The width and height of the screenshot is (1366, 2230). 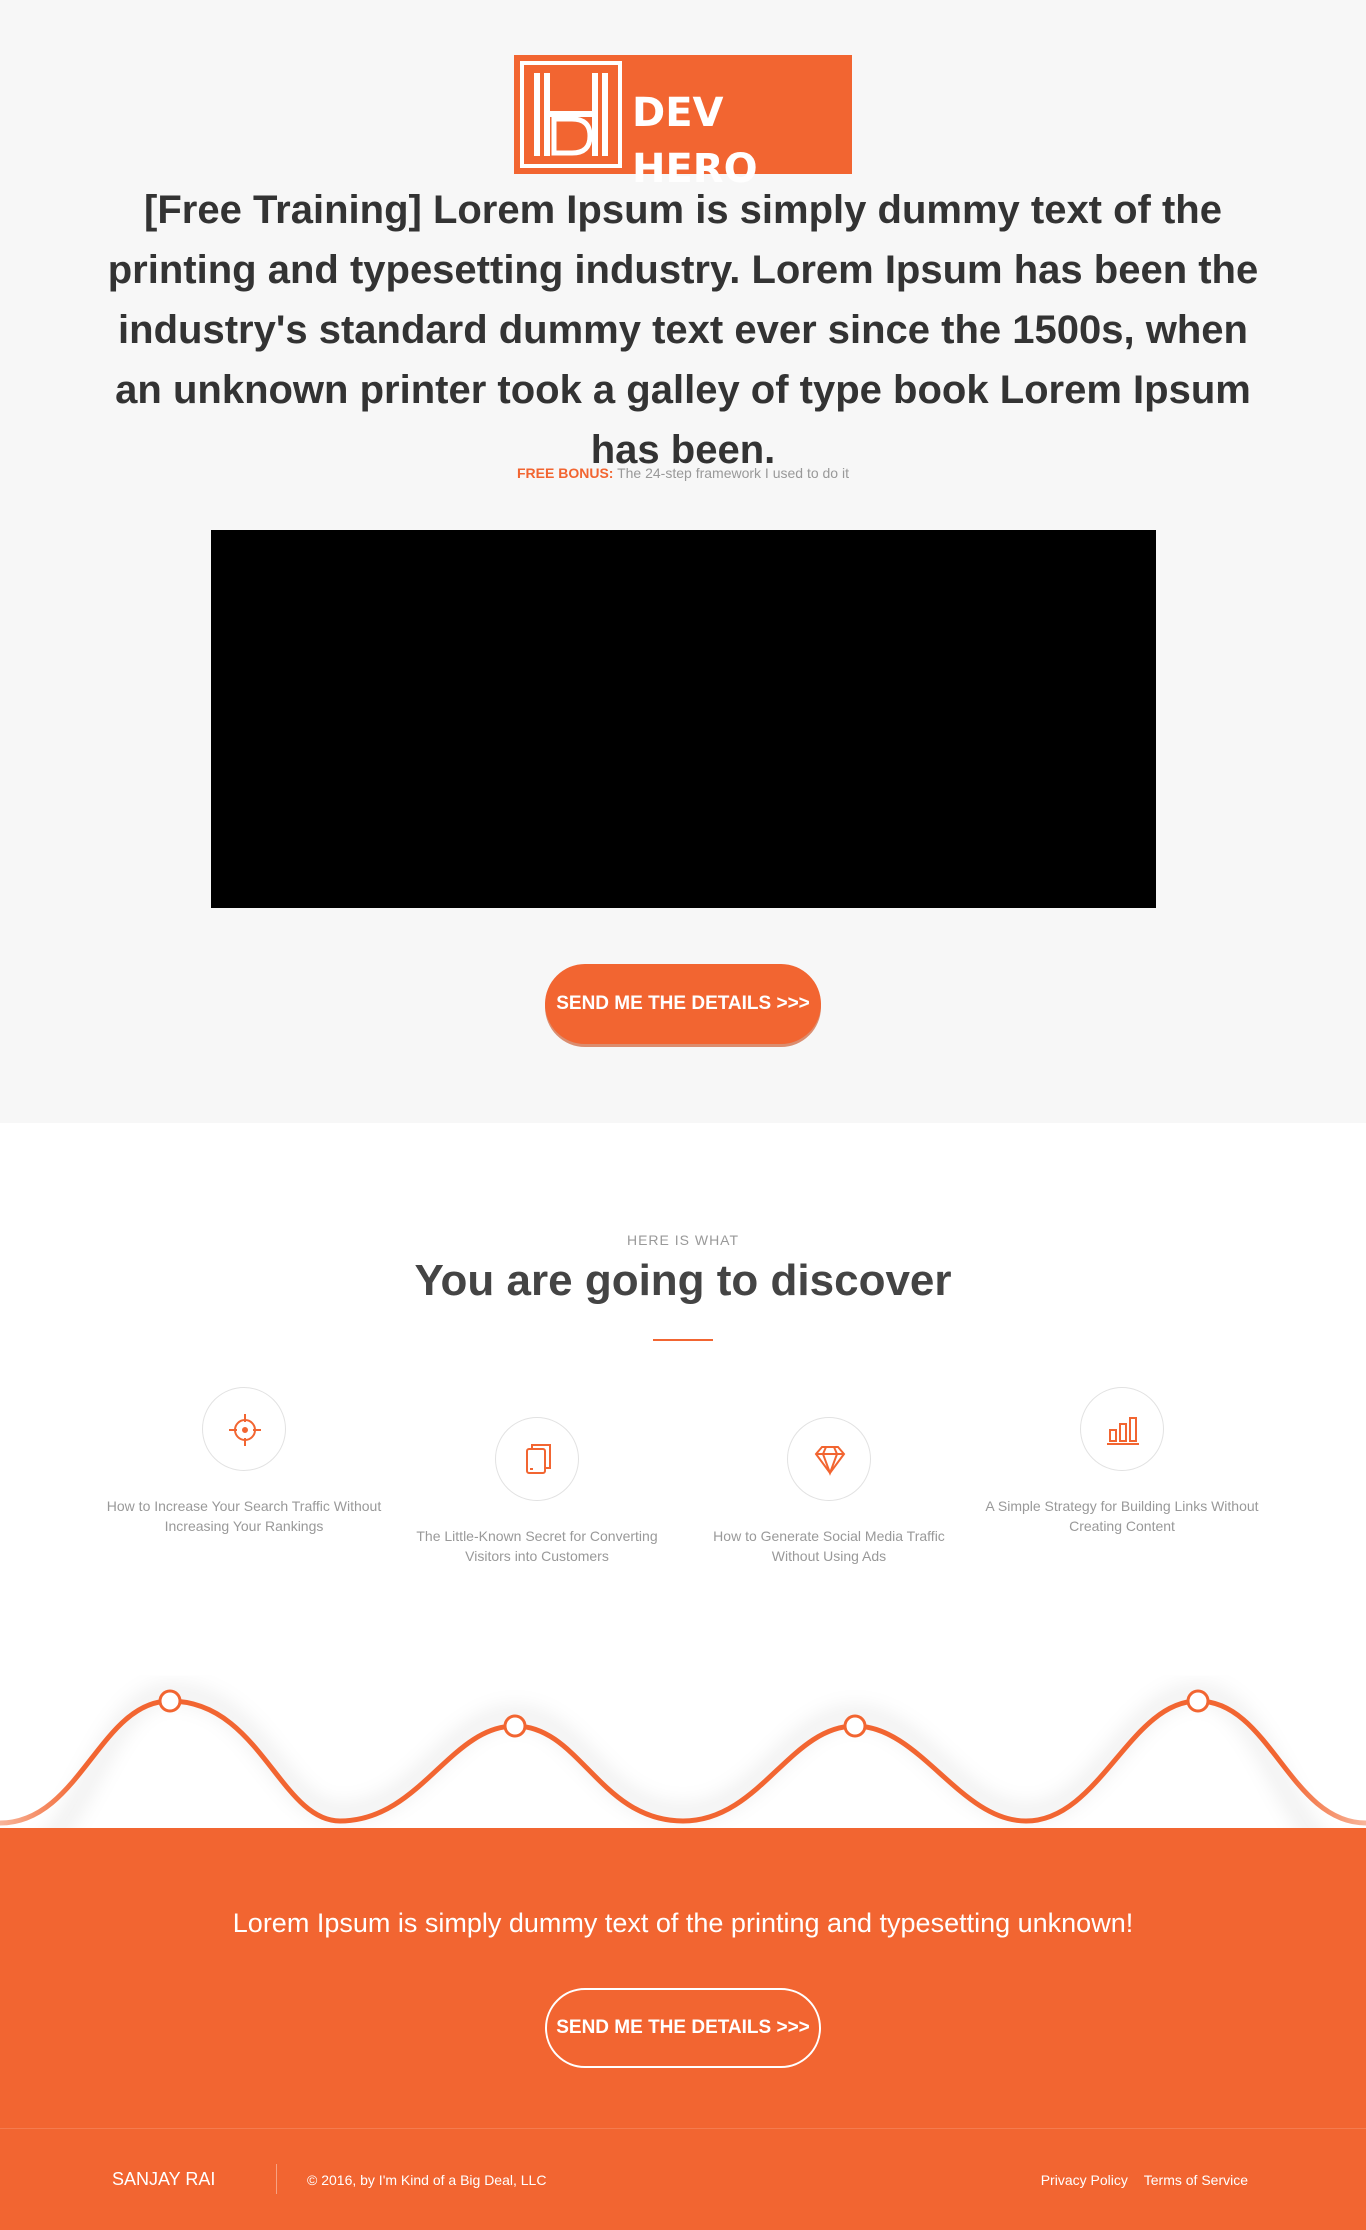 I want to click on diamond-icon, so click(x=829, y=1459).